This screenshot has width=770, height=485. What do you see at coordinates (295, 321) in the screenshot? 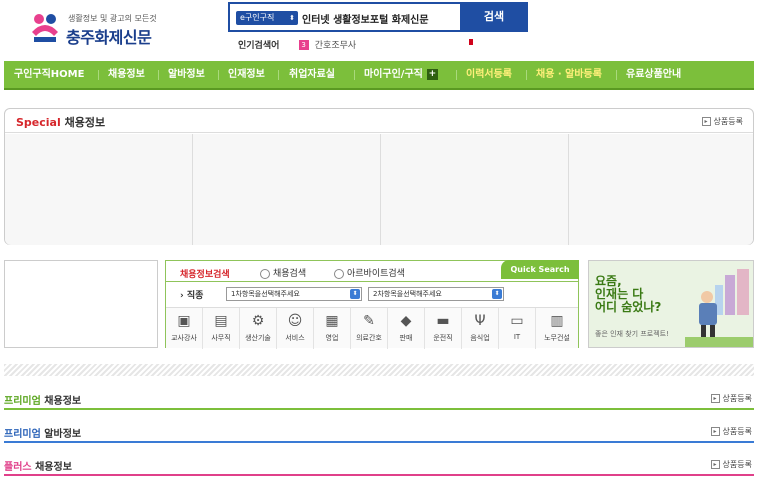
I see `people-icon: ☺` at bounding box center [295, 321].